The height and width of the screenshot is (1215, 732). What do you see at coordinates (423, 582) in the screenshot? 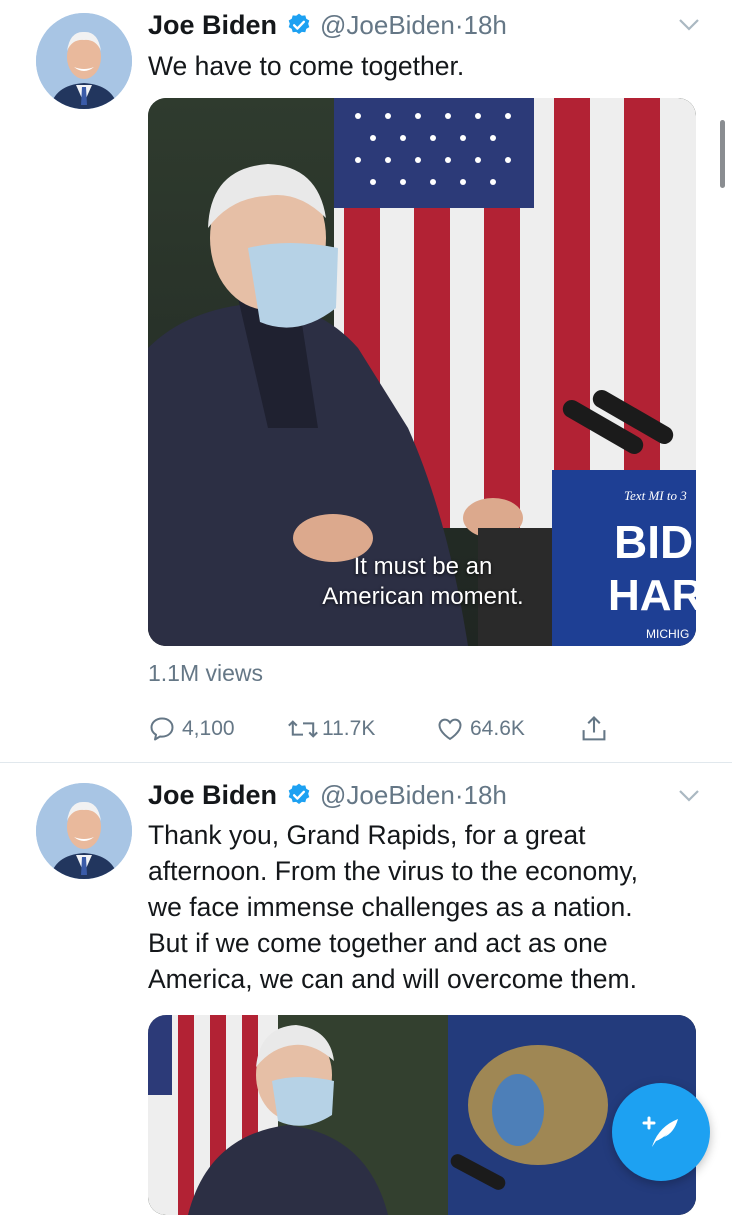
I see `video-caption: It must be an American moment.` at bounding box center [423, 582].